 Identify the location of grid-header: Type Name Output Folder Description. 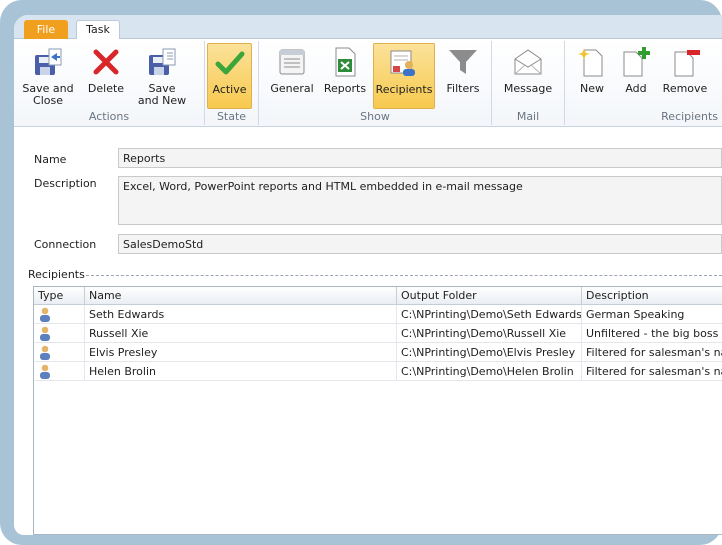
(378, 296).